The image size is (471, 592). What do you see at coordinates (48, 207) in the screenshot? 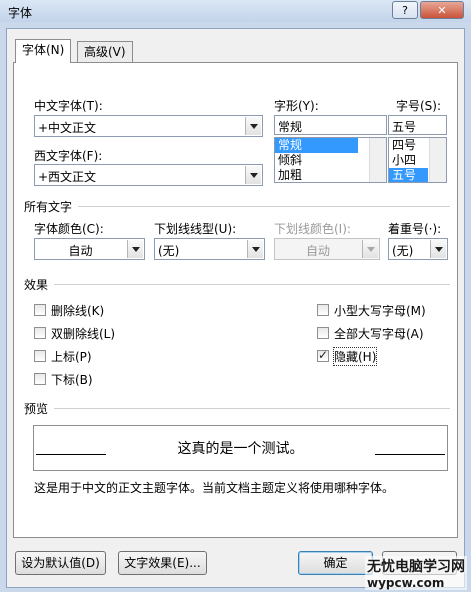
I see `all-text-heading: 所有文字` at bounding box center [48, 207].